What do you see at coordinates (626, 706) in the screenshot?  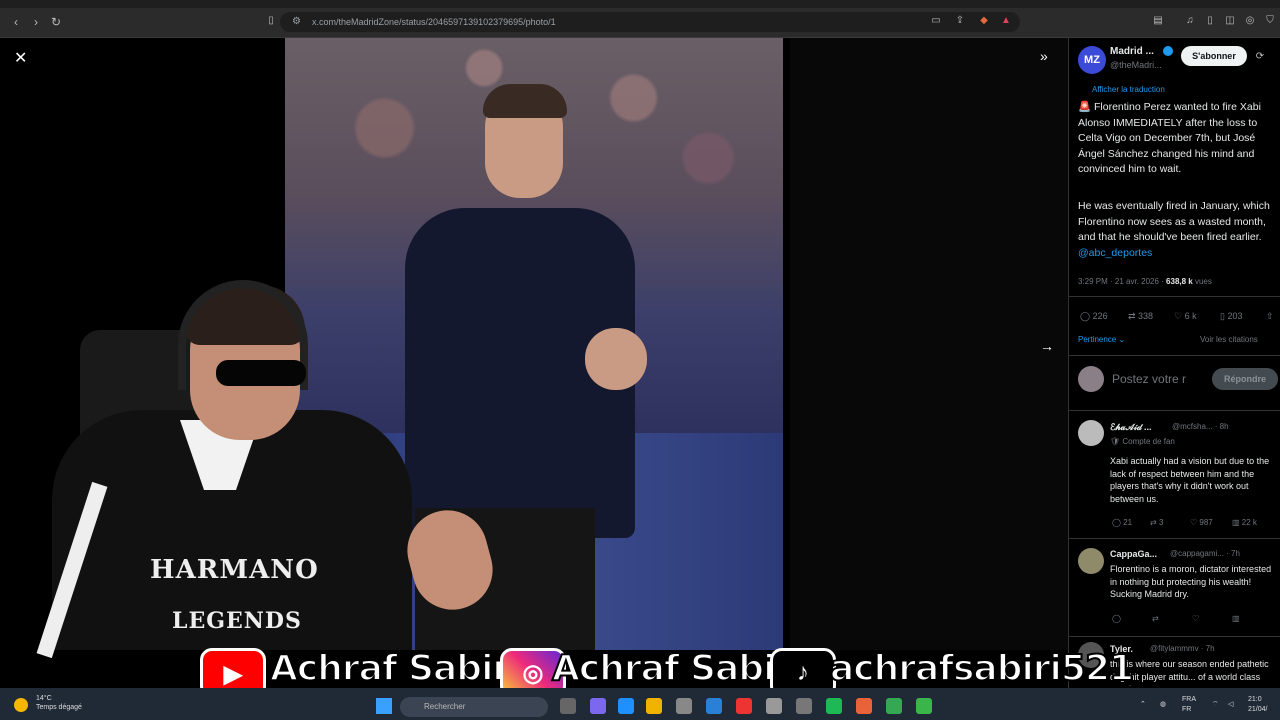 I see `edge-icon` at bounding box center [626, 706].